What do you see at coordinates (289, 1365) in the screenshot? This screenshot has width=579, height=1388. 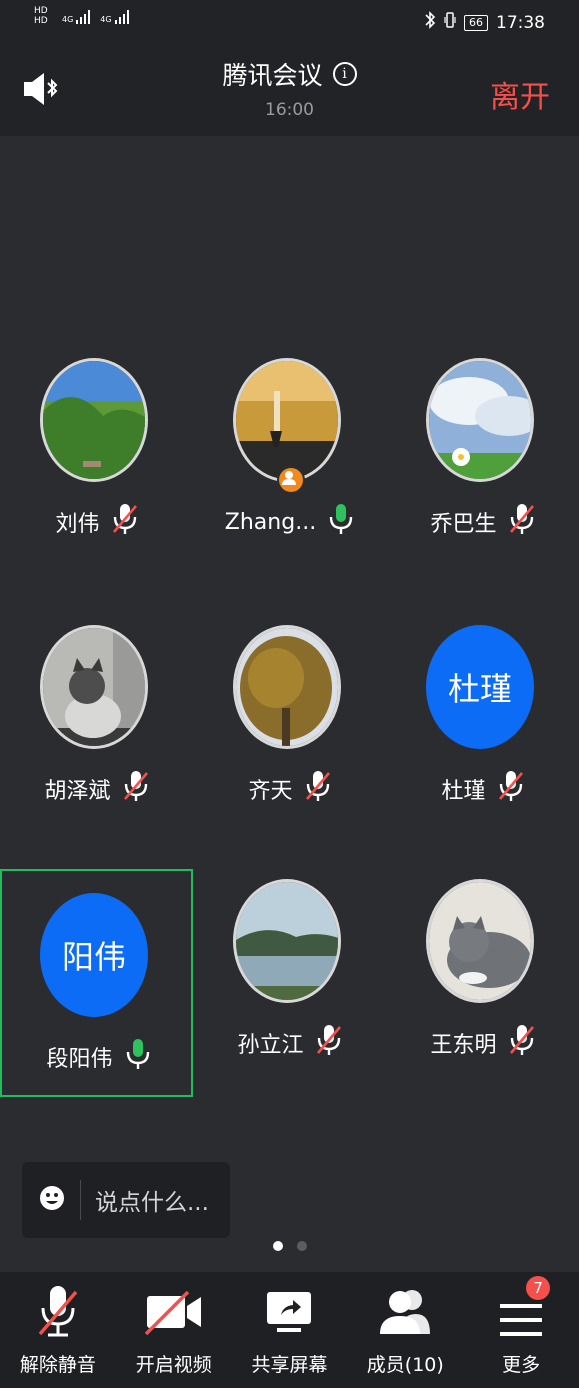 I see `share-screen-label: 共享屏幕` at bounding box center [289, 1365].